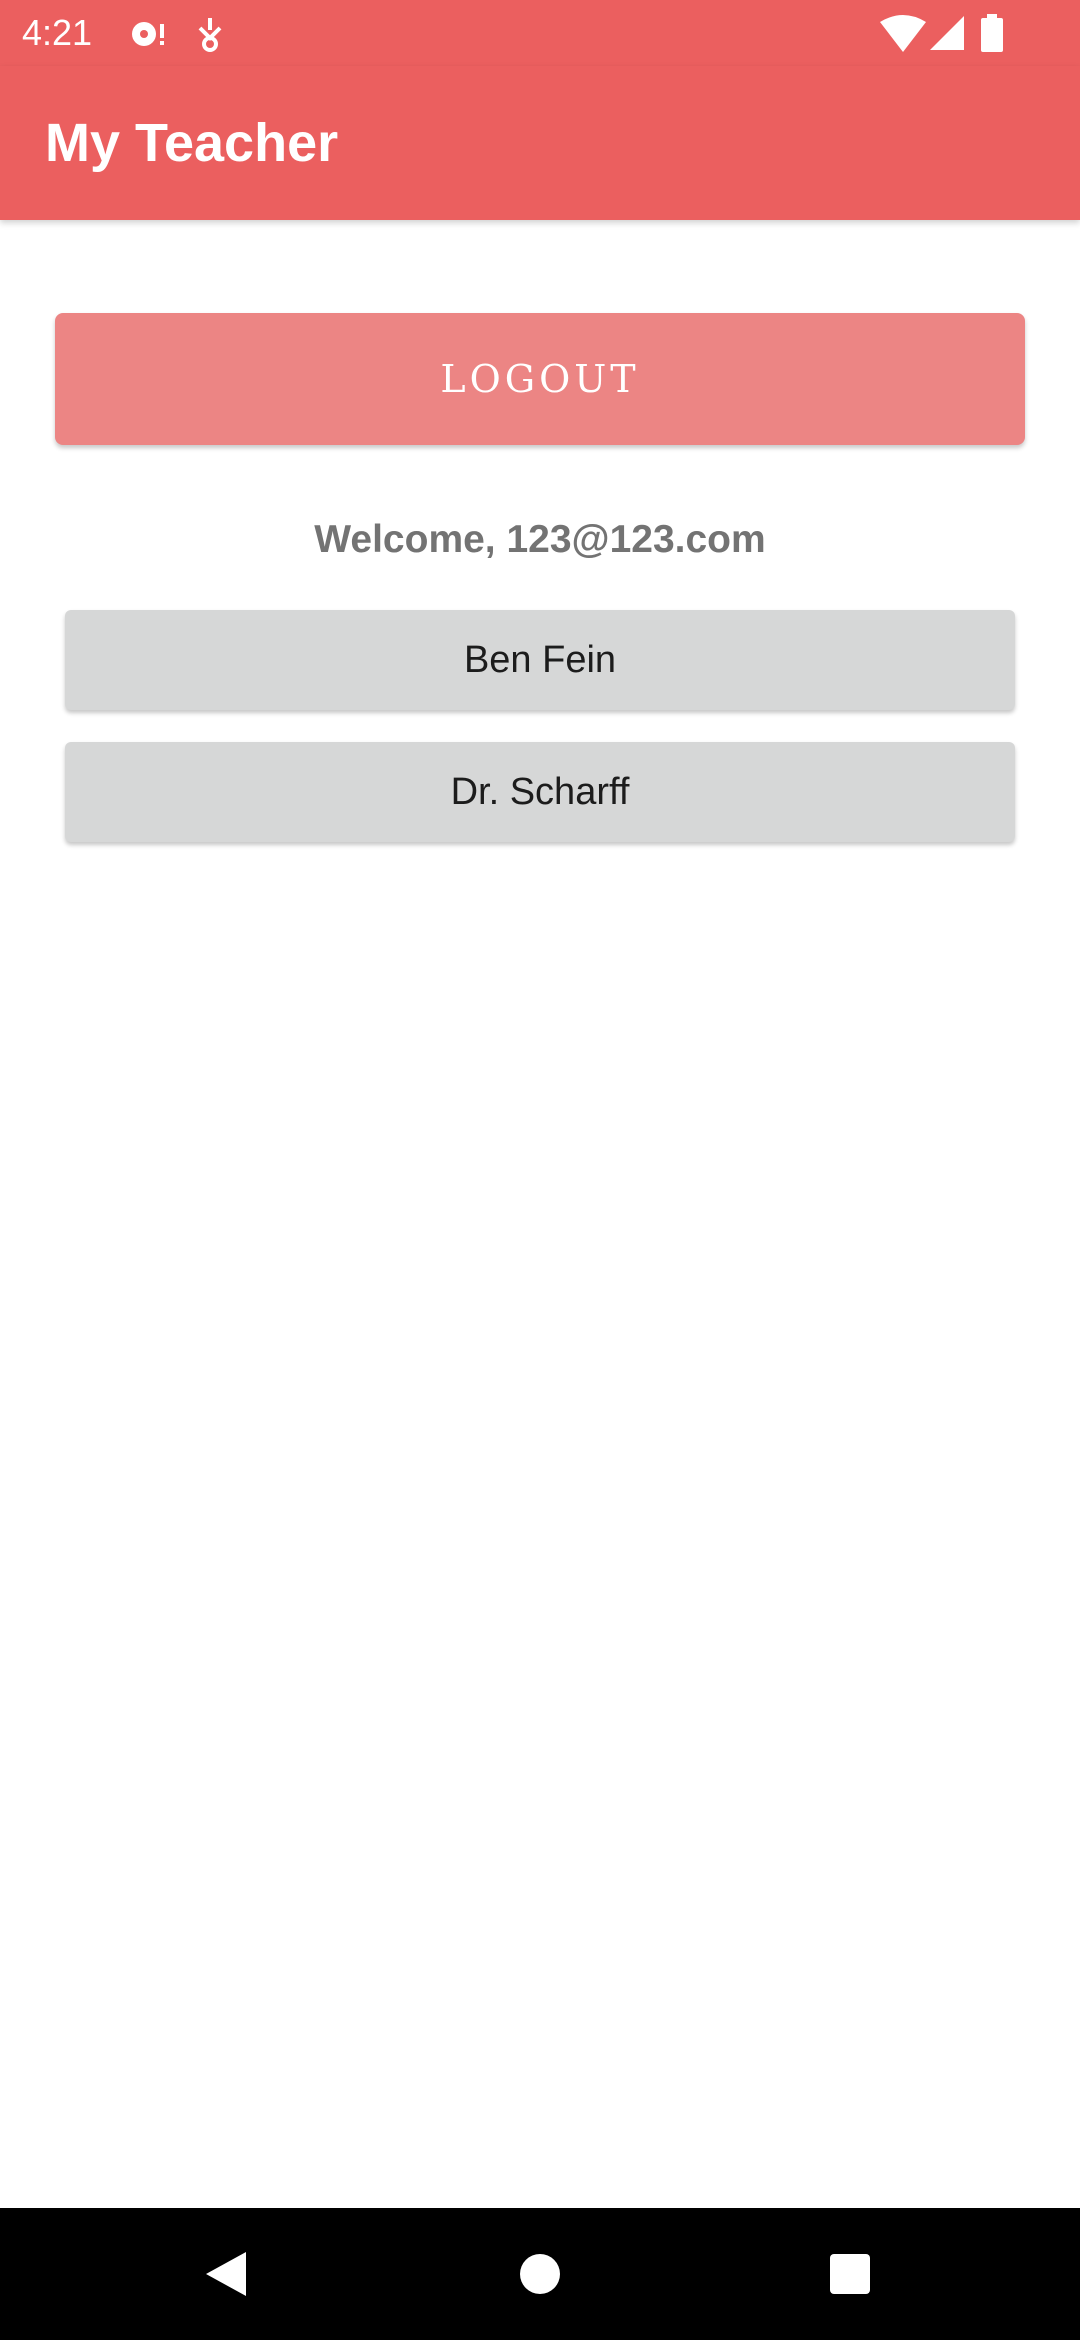 This screenshot has height=2345, width=1080. I want to click on status-time: 4:21, so click(57, 32).